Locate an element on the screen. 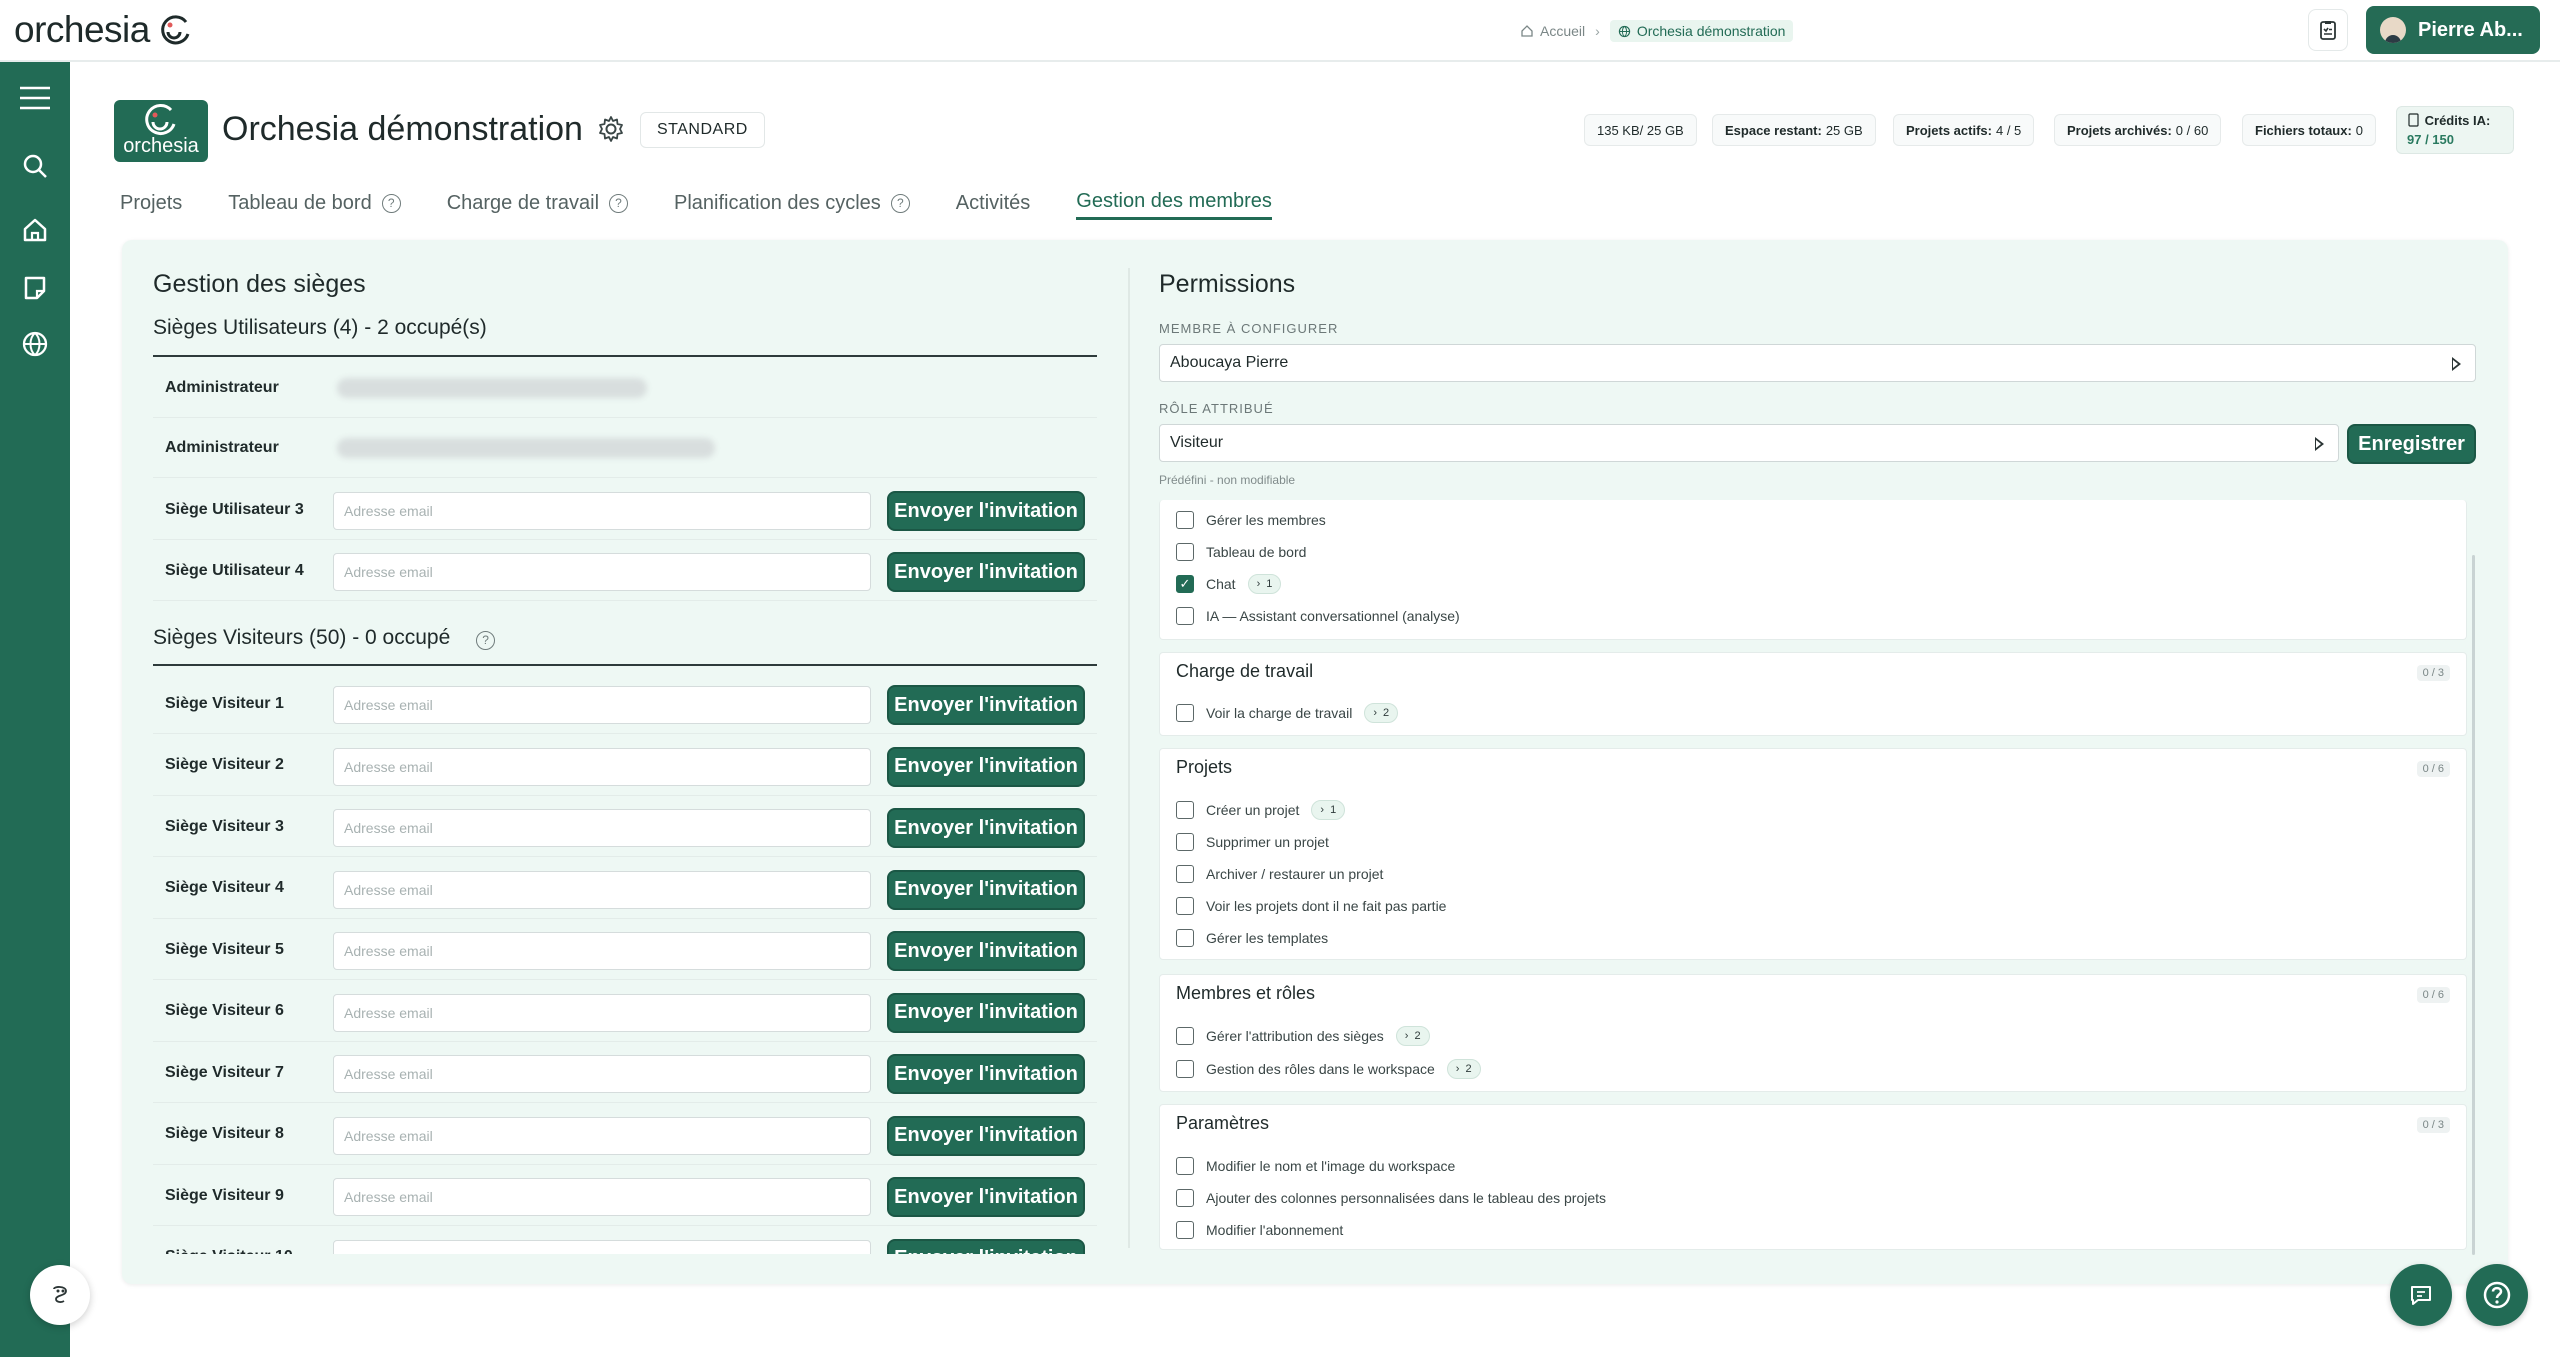 This screenshot has width=2560, height=1357. permission-item: Archiver / restaurer un projet is located at coordinates (1279, 874).